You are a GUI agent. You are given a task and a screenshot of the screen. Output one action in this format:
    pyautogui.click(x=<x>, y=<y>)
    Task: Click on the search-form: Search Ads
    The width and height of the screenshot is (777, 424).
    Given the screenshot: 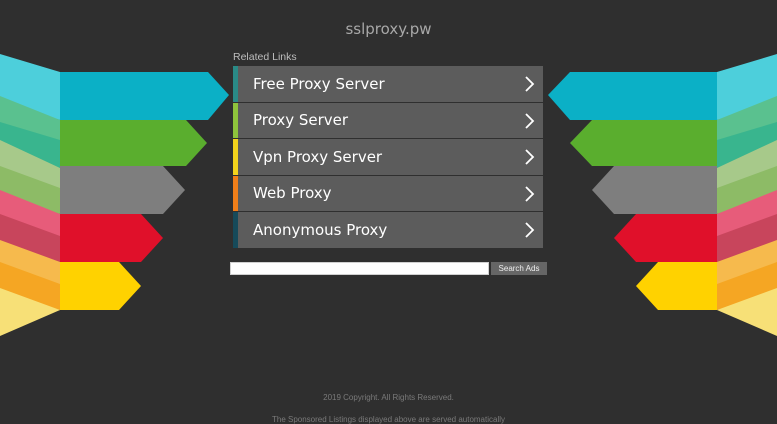 What is the action you would take?
    pyautogui.click(x=388, y=268)
    